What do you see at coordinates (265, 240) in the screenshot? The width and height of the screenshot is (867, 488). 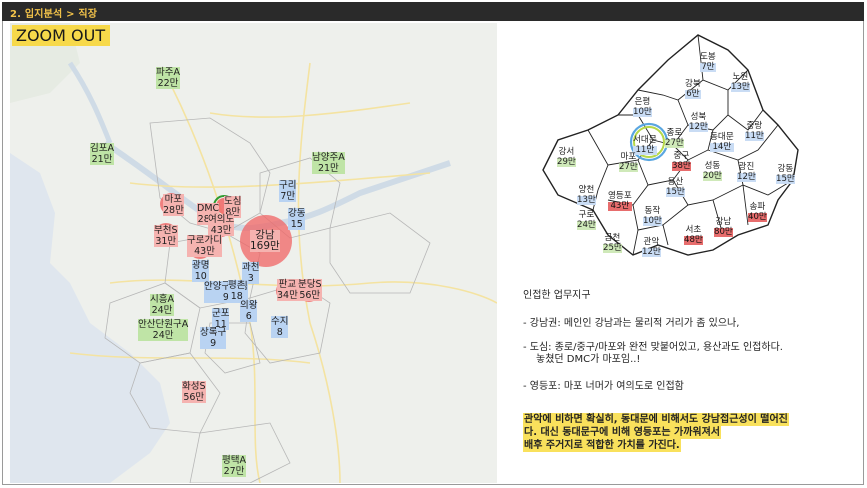 I see `label-gangnam: 강남 169만` at bounding box center [265, 240].